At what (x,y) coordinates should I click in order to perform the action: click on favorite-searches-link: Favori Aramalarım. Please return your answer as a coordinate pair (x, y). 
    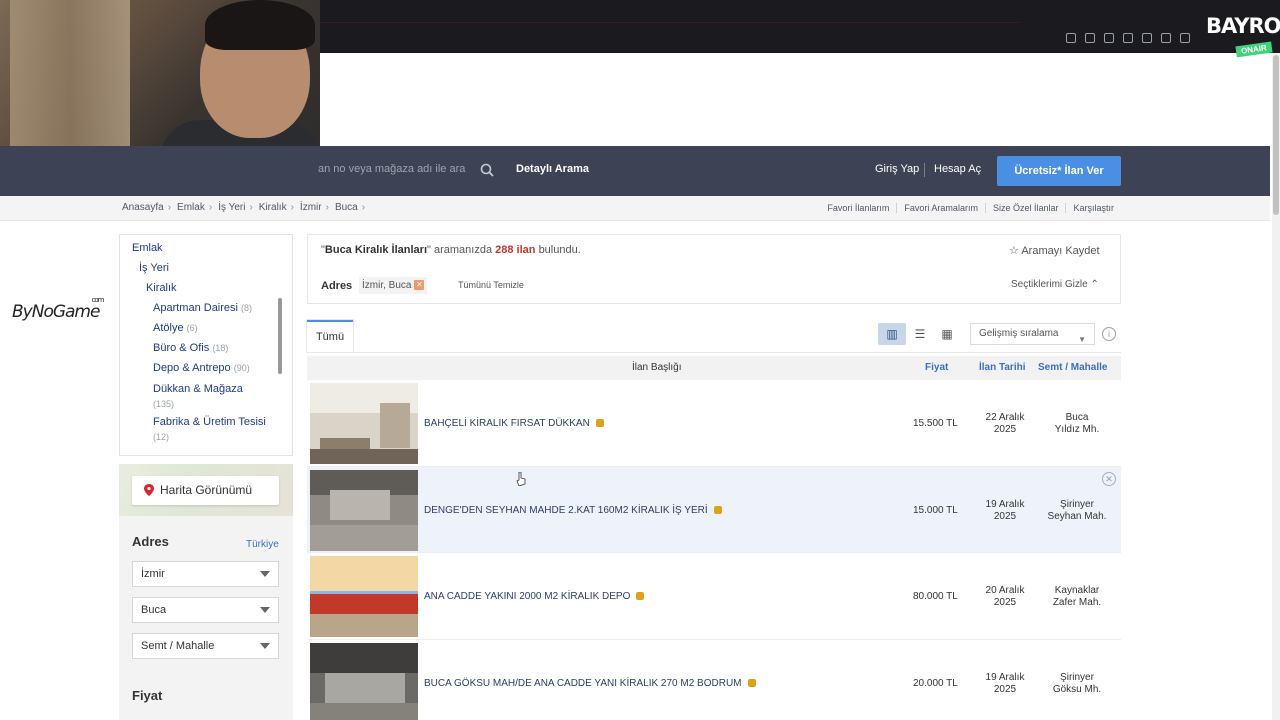
    Looking at the image, I should click on (940, 208).